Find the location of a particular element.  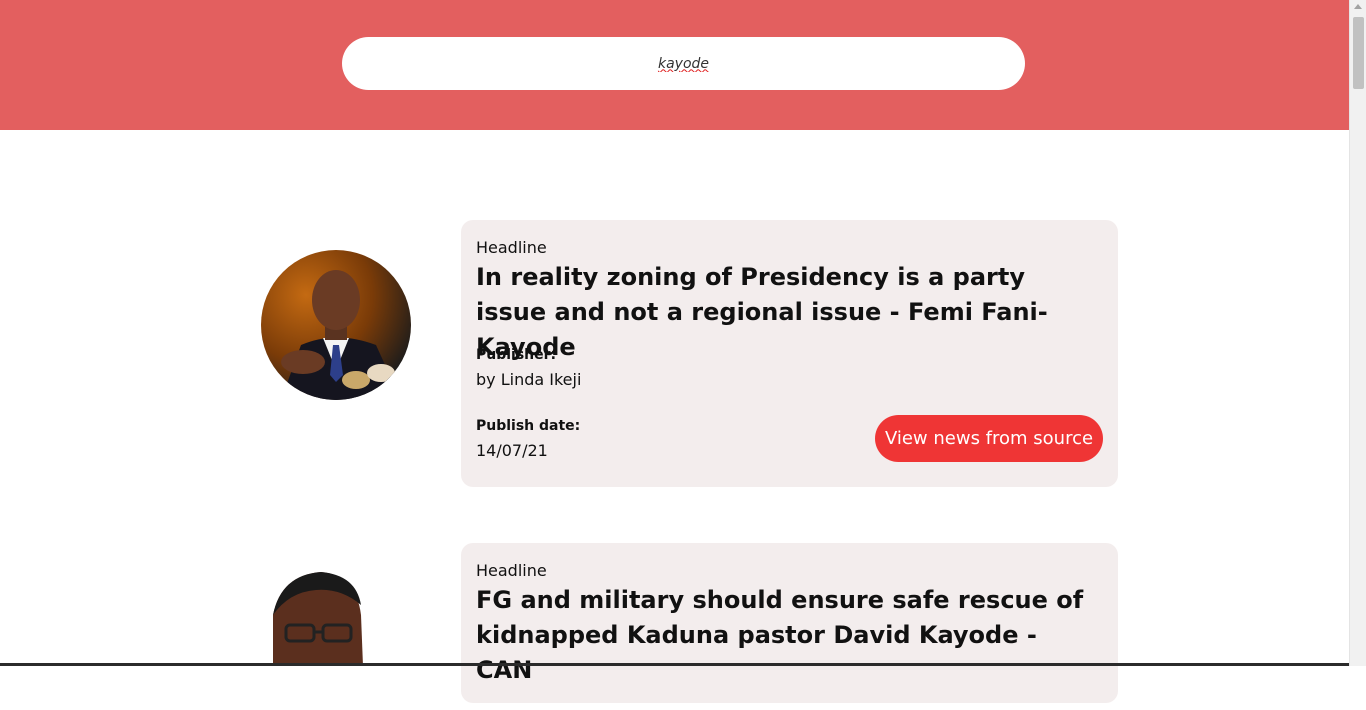

view-source-button: View news from source is located at coordinates (989, 438).